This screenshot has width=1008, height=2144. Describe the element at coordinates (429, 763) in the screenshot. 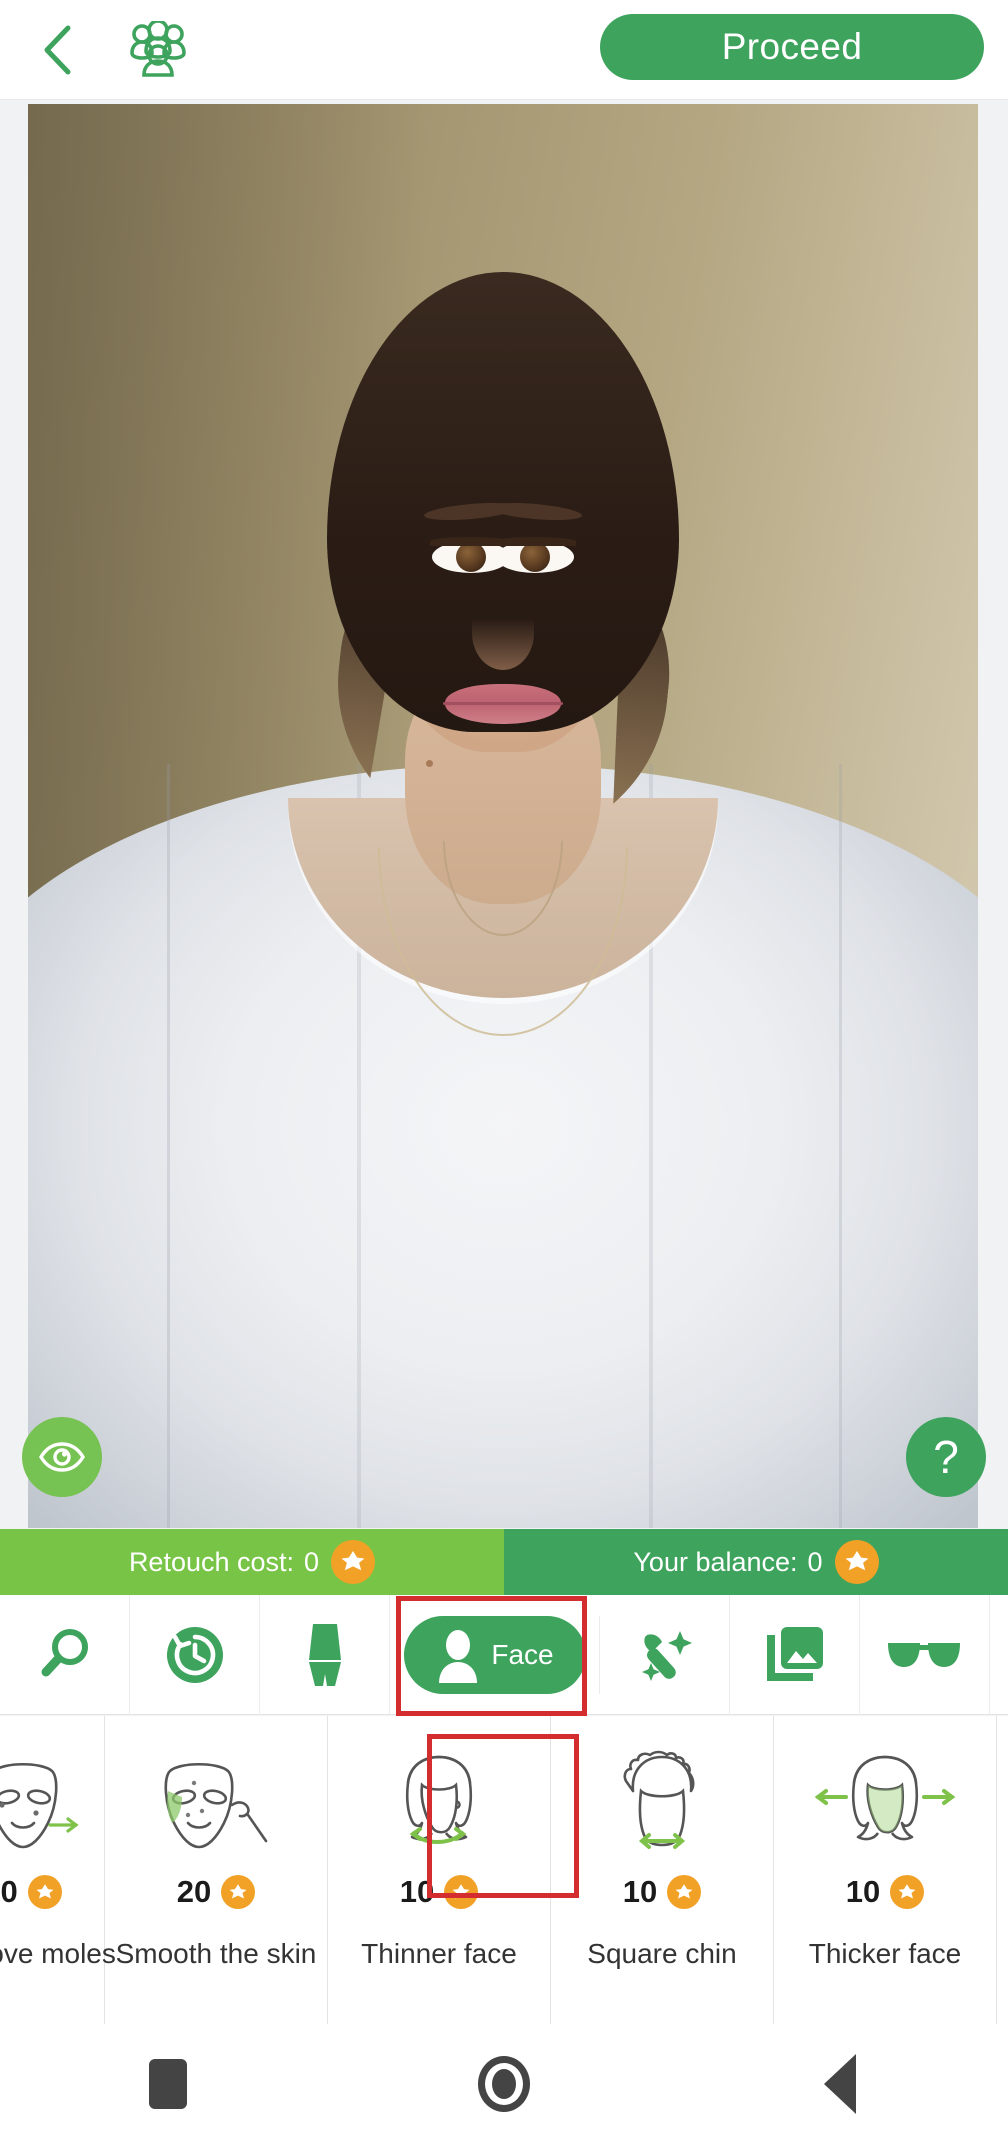

I see `photo-mole` at that location.